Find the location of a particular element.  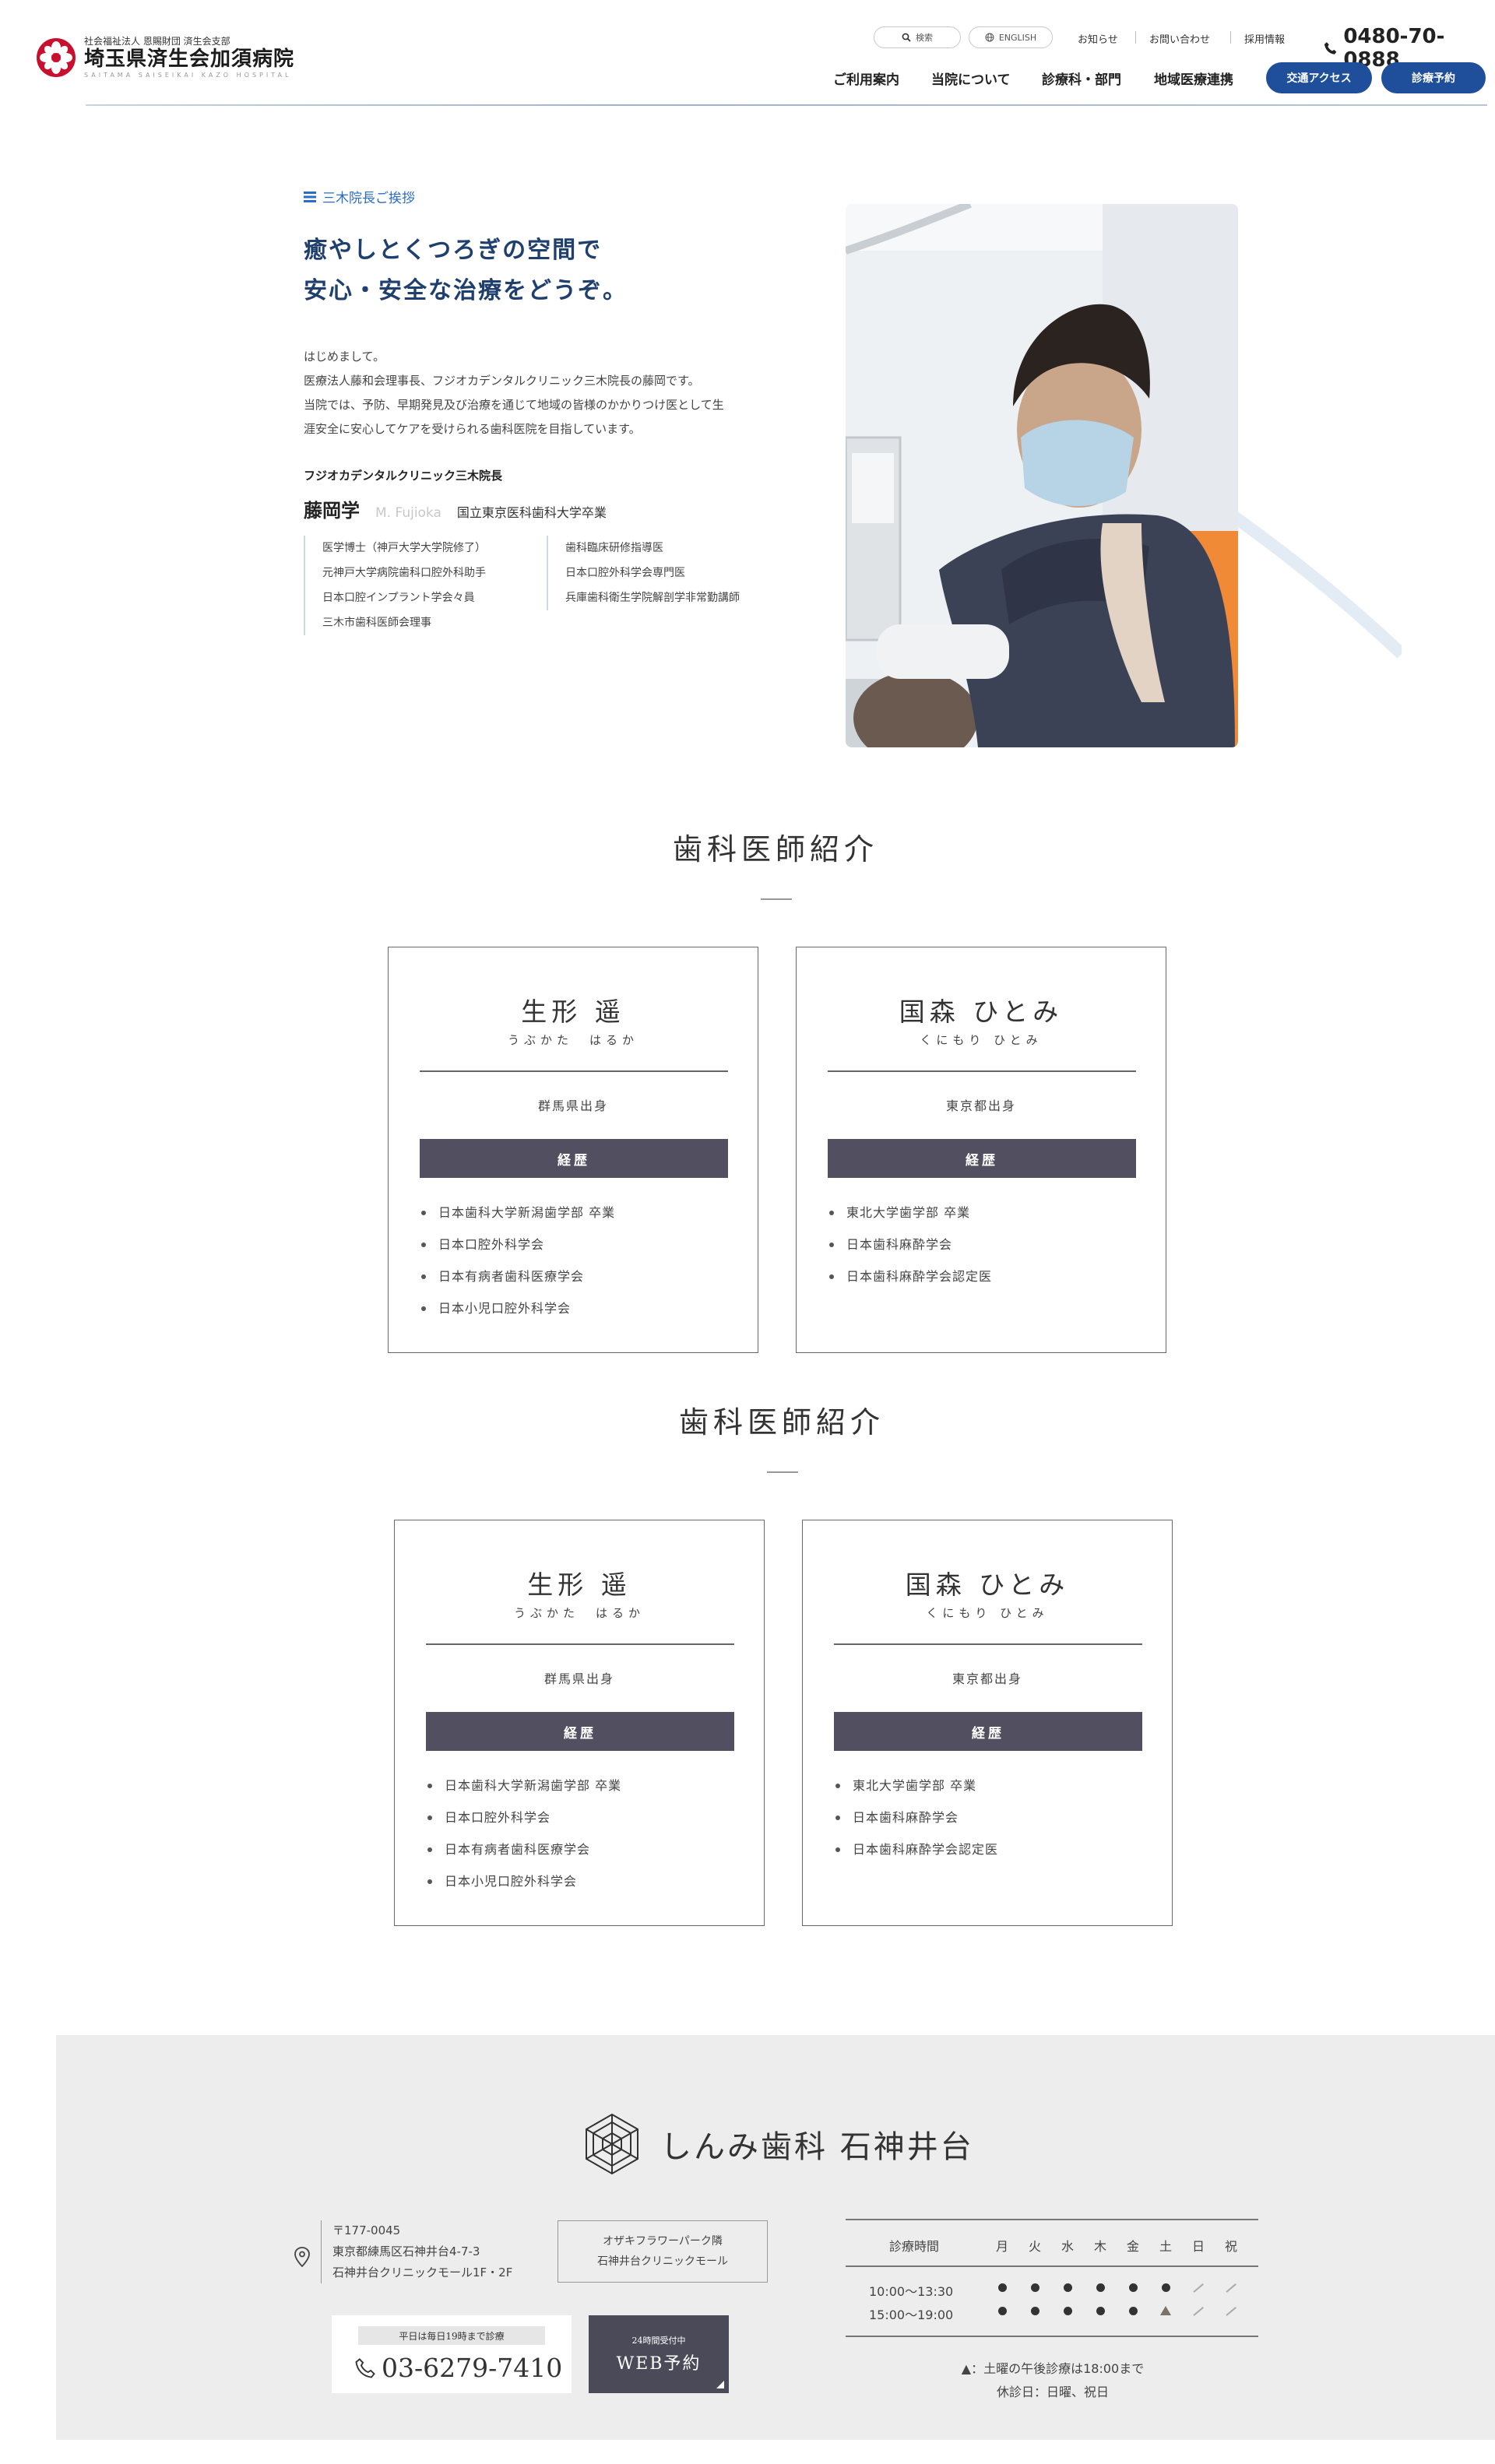

list-icon is located at coordinates (310, 196).